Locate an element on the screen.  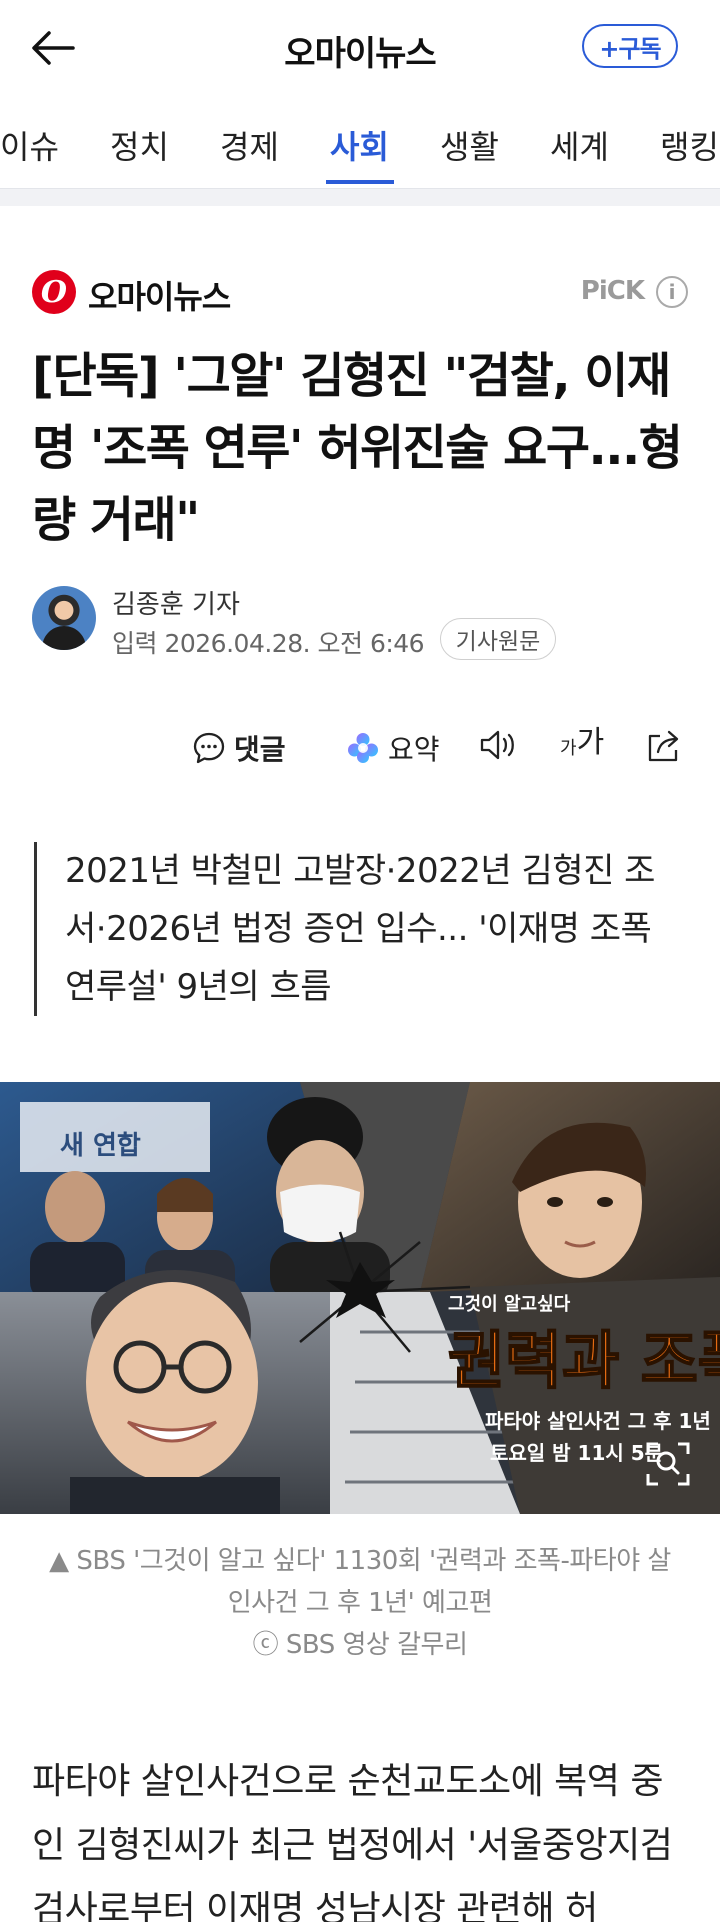
summary-label: 요약 is located at coordinates (414, 749).